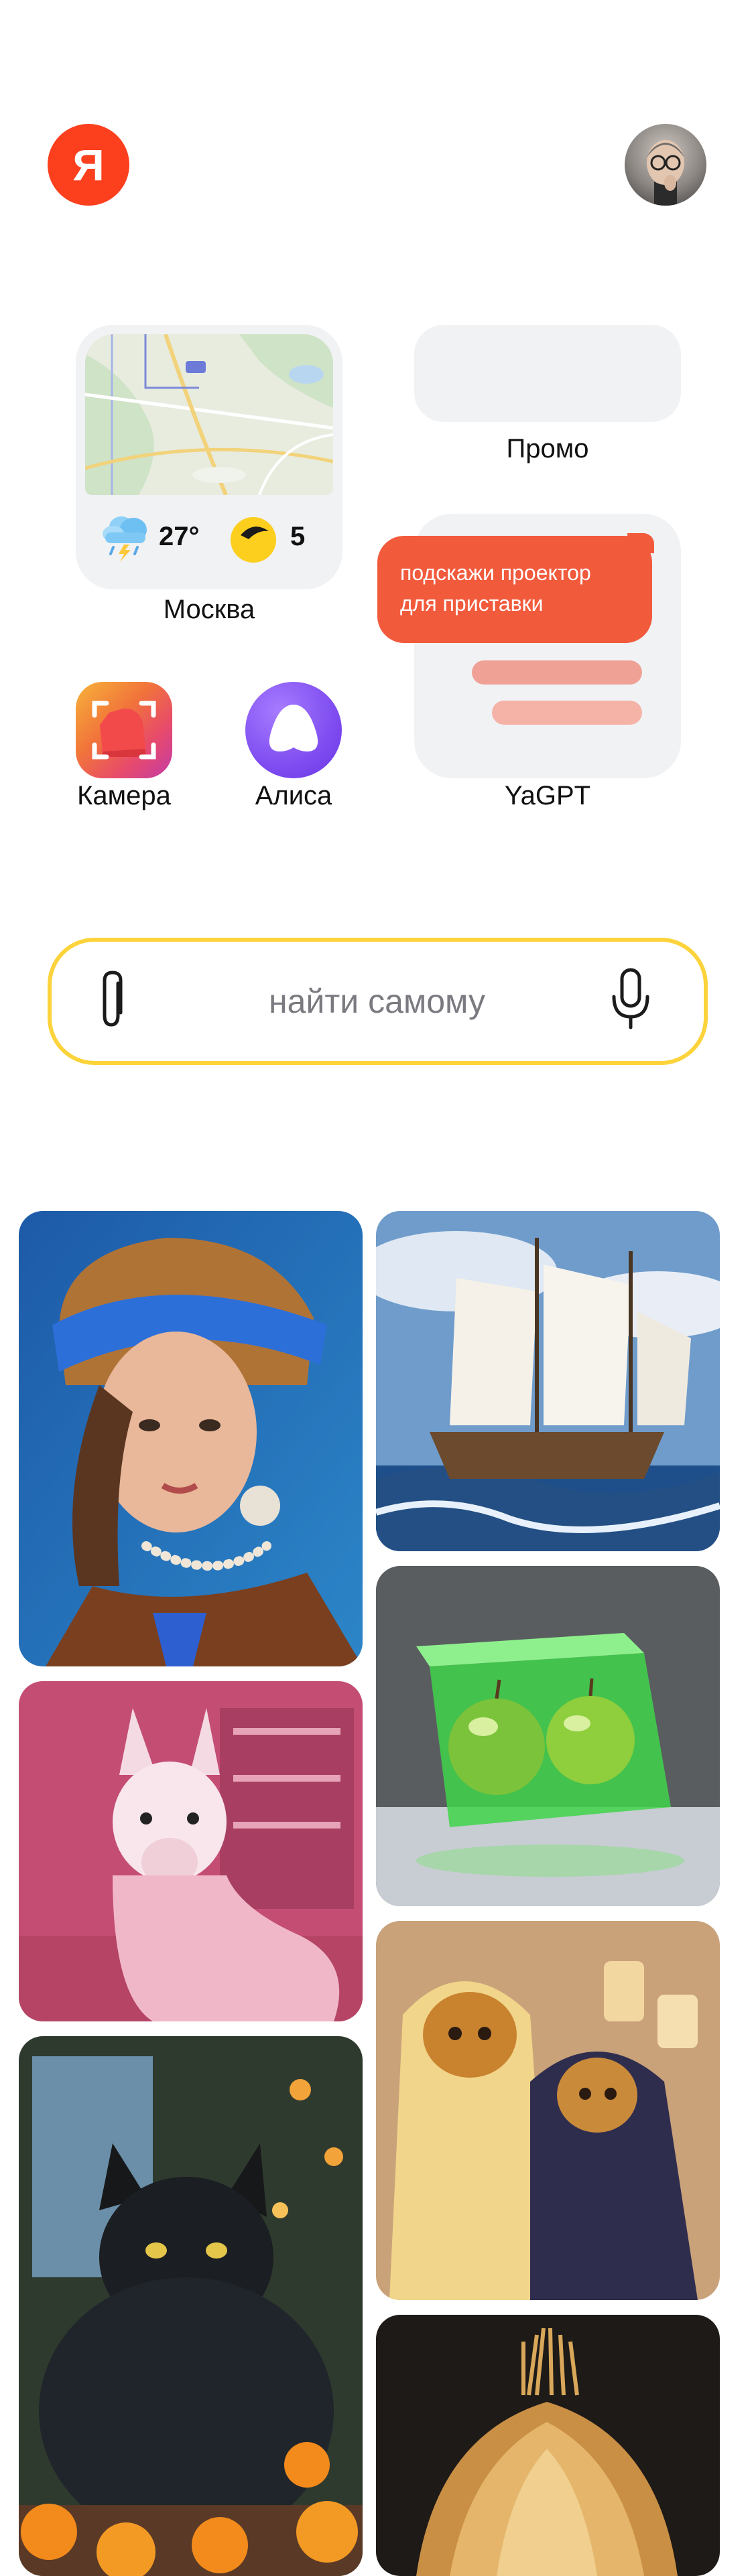 This screenshot has height=2576, width=754. I want to click on black-cat-with-tangerines-image, so click(191, 2306).